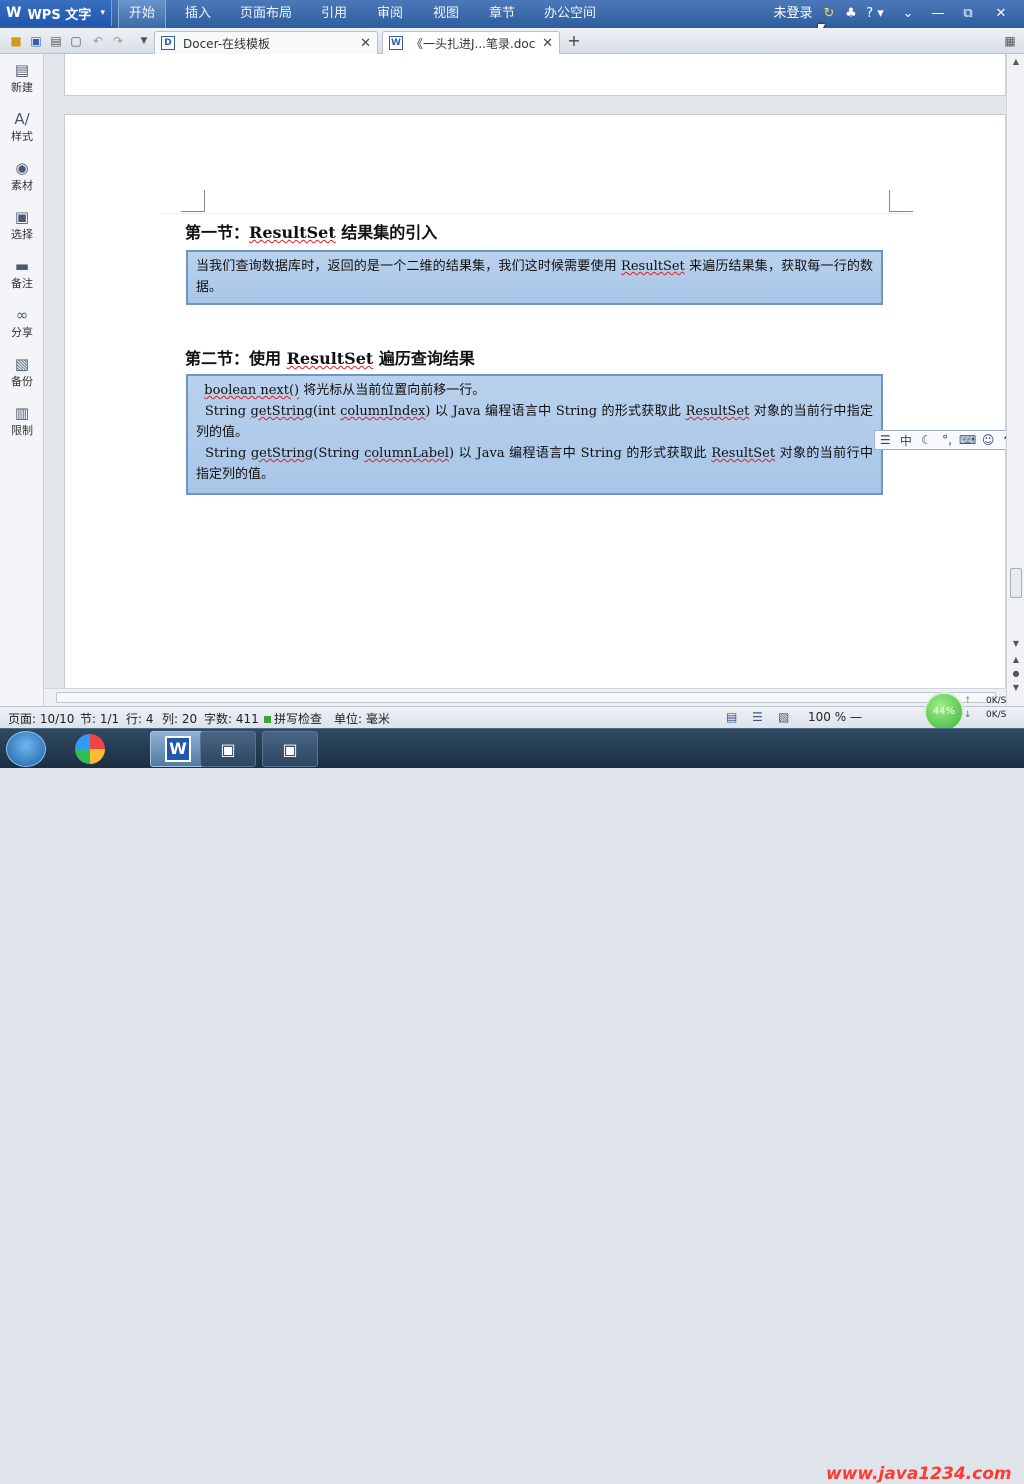 This screenshot has width=1024, height=1484. I want to click on undo-icon: ↶, so click(98, 41).